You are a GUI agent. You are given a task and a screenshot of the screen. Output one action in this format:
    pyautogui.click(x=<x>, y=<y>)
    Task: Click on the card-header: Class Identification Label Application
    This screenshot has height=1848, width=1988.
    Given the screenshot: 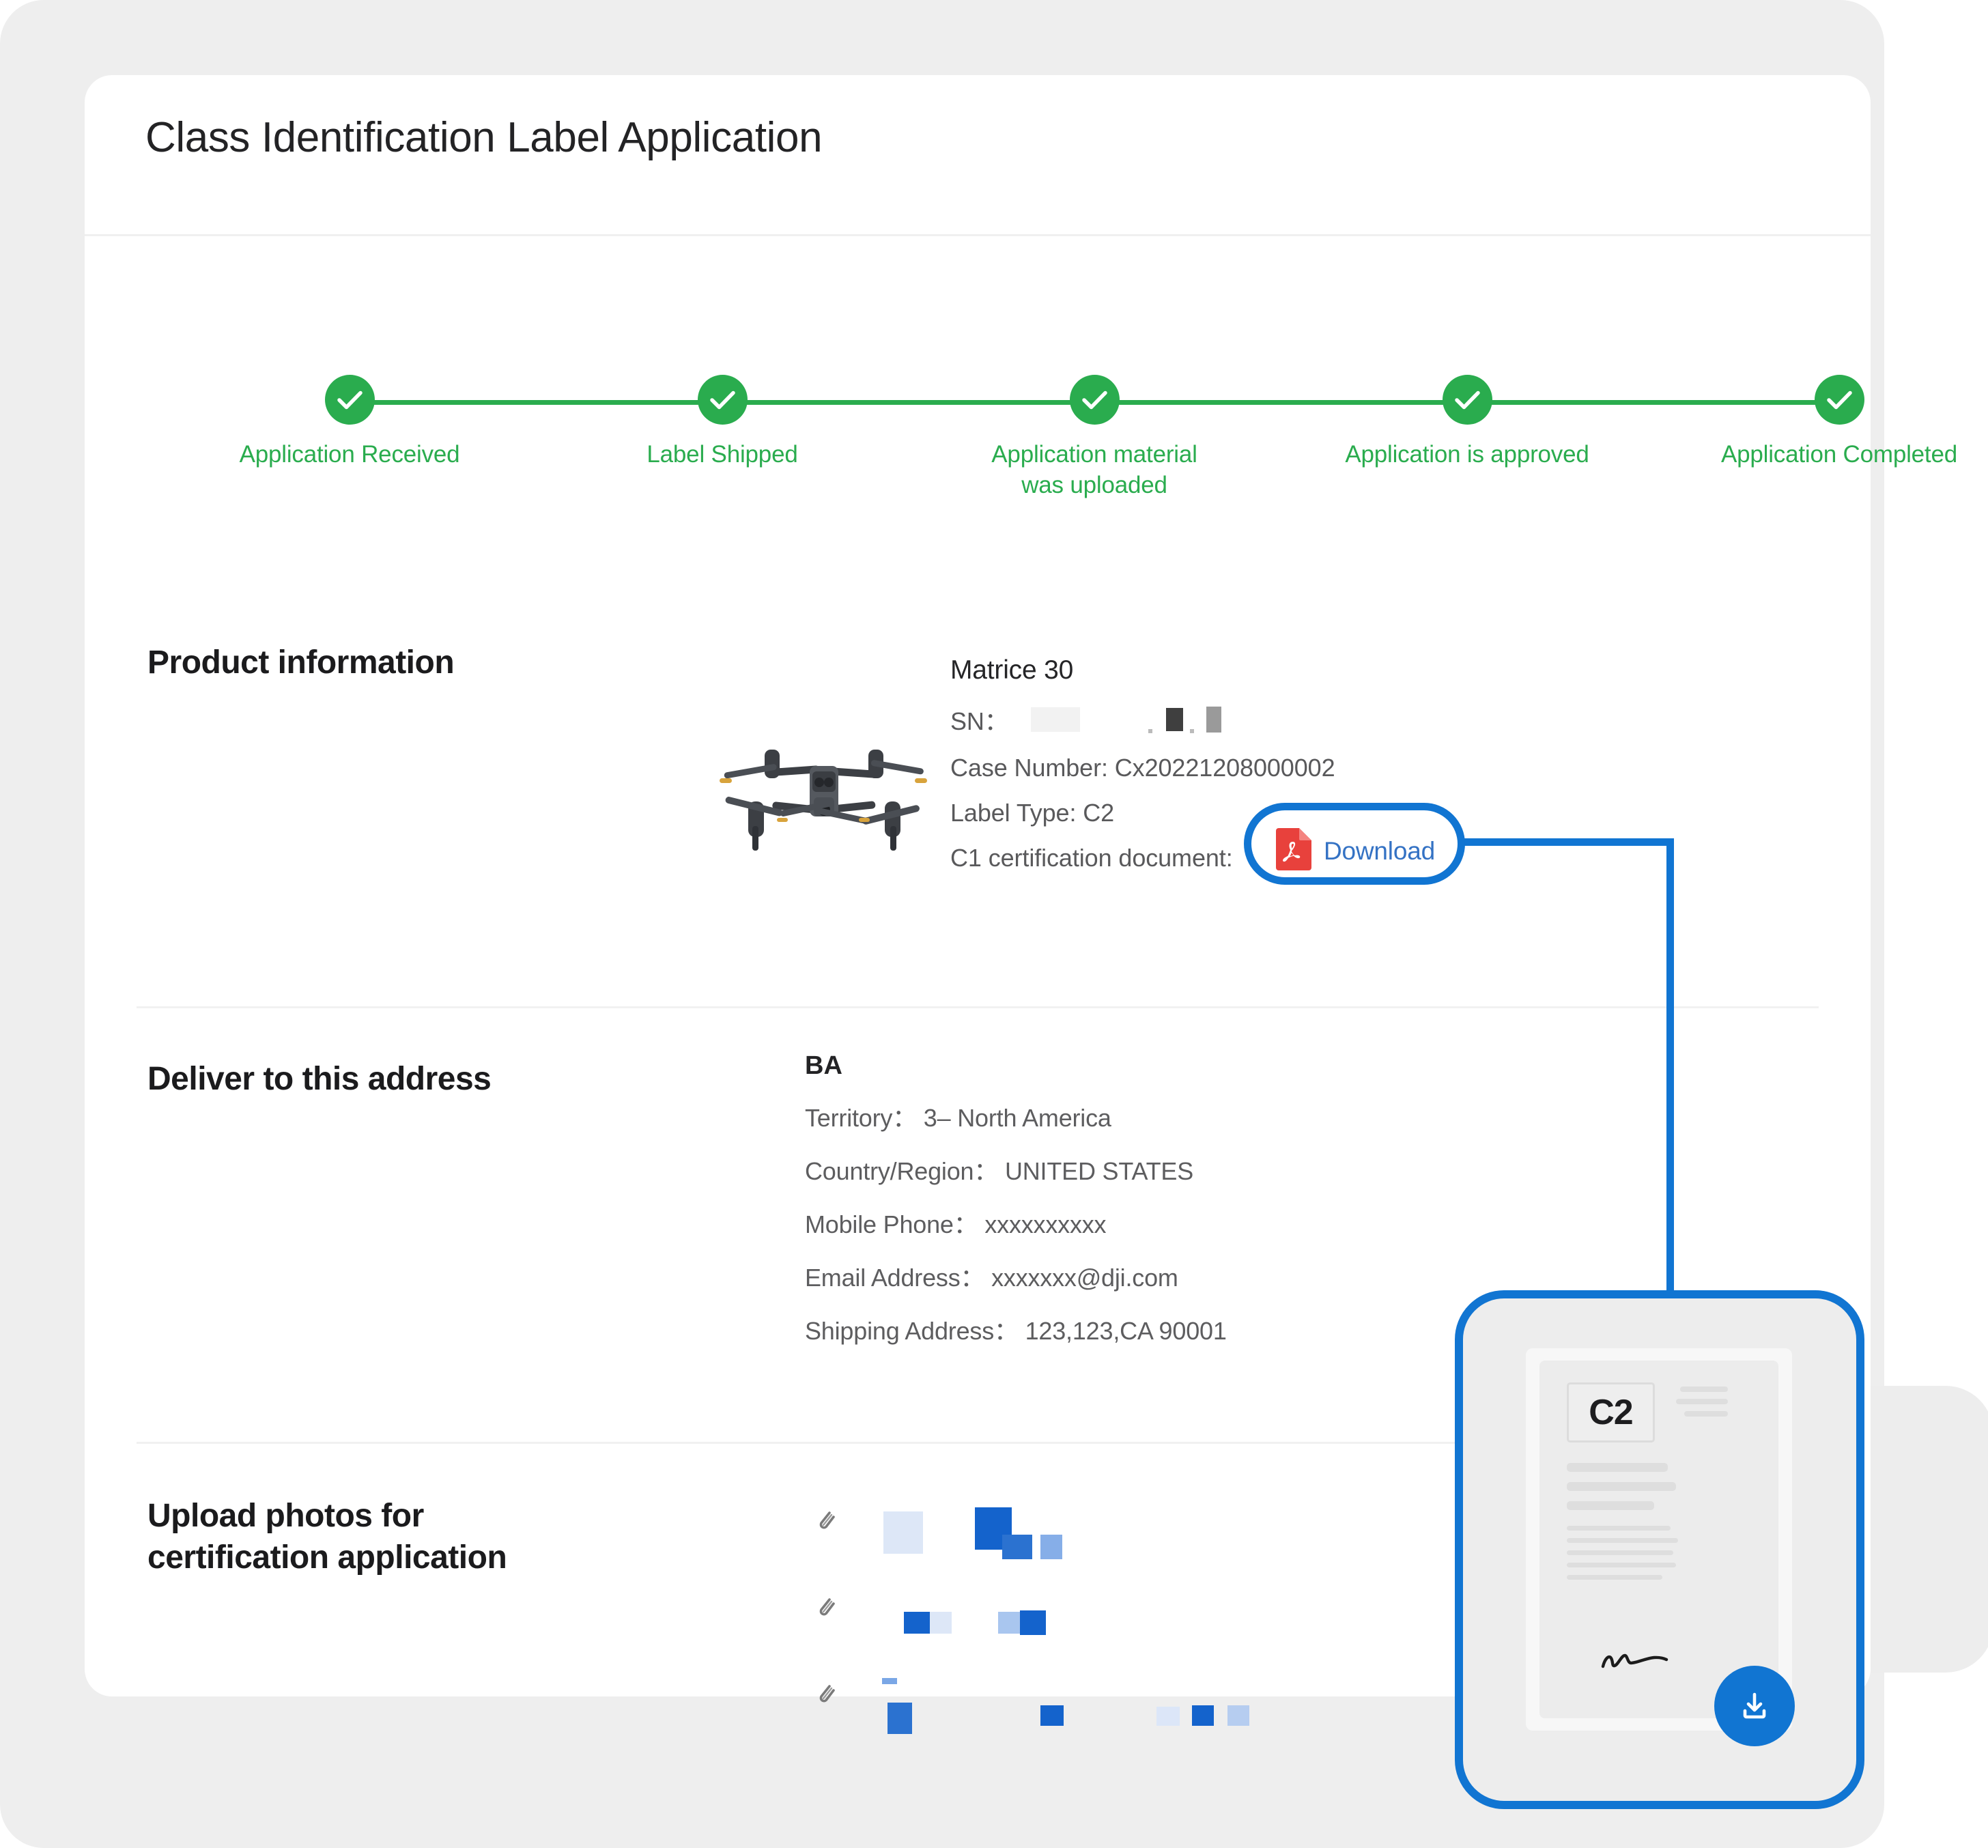 What is the action you would take?
    pyautogui.click(x=978, y=155)
    